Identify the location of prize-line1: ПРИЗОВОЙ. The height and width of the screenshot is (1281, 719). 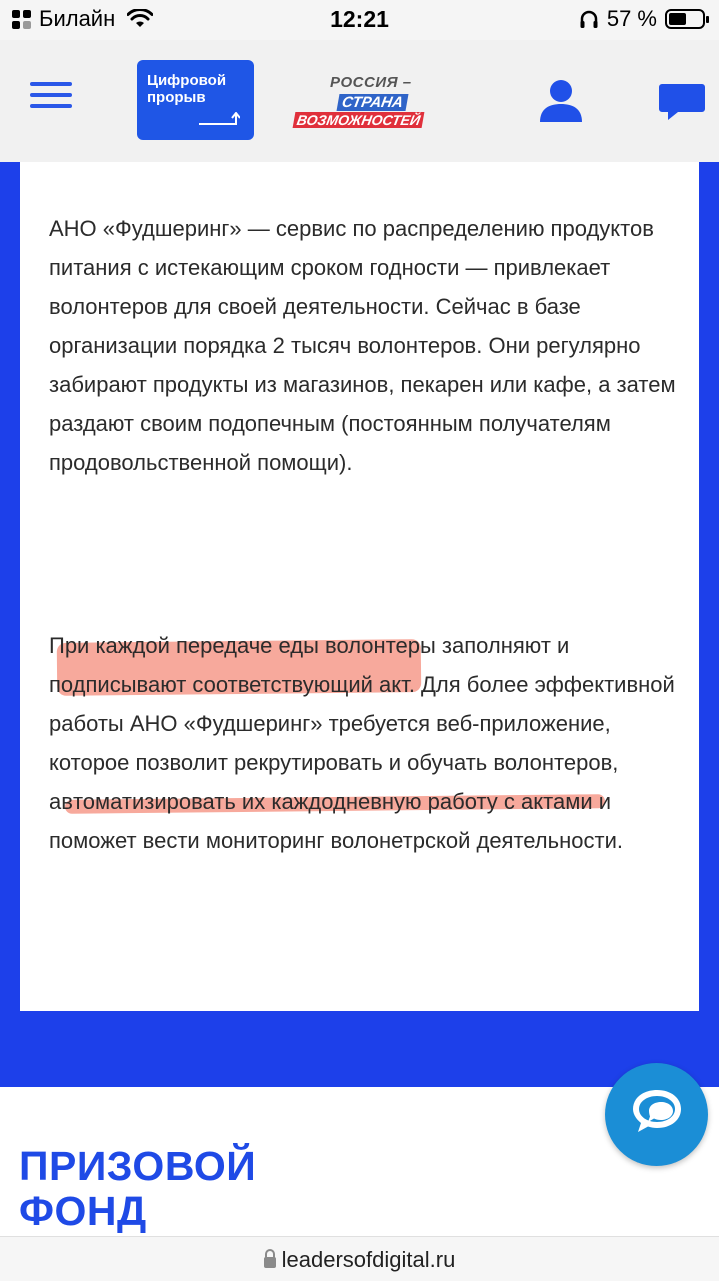
(138, 1166).